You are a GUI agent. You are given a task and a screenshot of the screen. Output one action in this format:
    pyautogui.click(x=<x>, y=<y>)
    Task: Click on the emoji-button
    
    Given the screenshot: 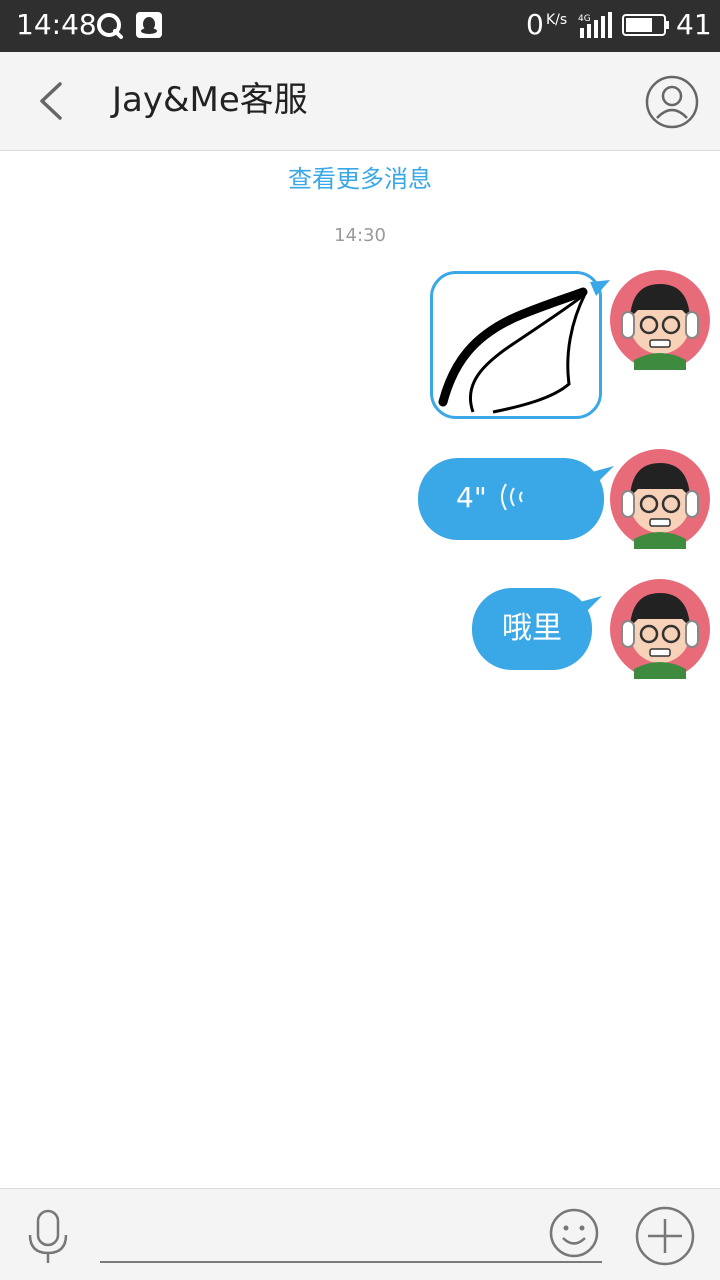 What is the action you would take?
    pyautogui.click(x=574, y=1233)
    